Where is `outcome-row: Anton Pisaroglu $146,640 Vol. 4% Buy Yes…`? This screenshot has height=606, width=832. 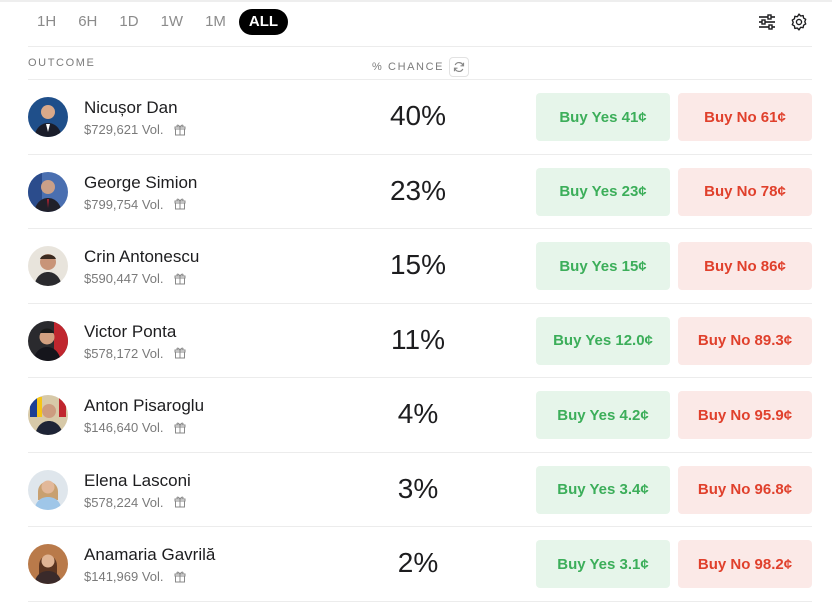
outcome-row: Anton Pisaroglu $146,640 Vol. 4% Buy Yes… is located at coordinates (420, 415).